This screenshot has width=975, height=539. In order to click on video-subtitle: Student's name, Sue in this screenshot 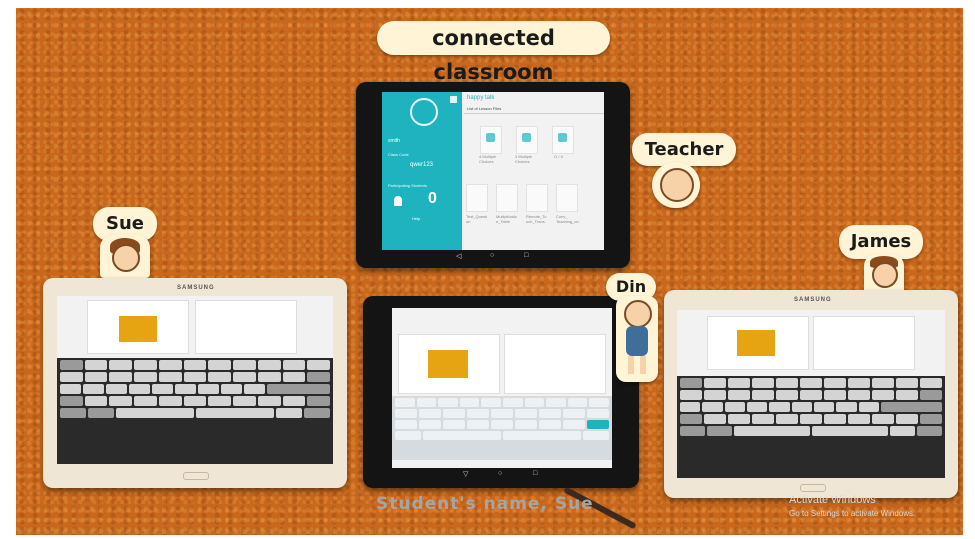, I will do `click(485, 504)`.